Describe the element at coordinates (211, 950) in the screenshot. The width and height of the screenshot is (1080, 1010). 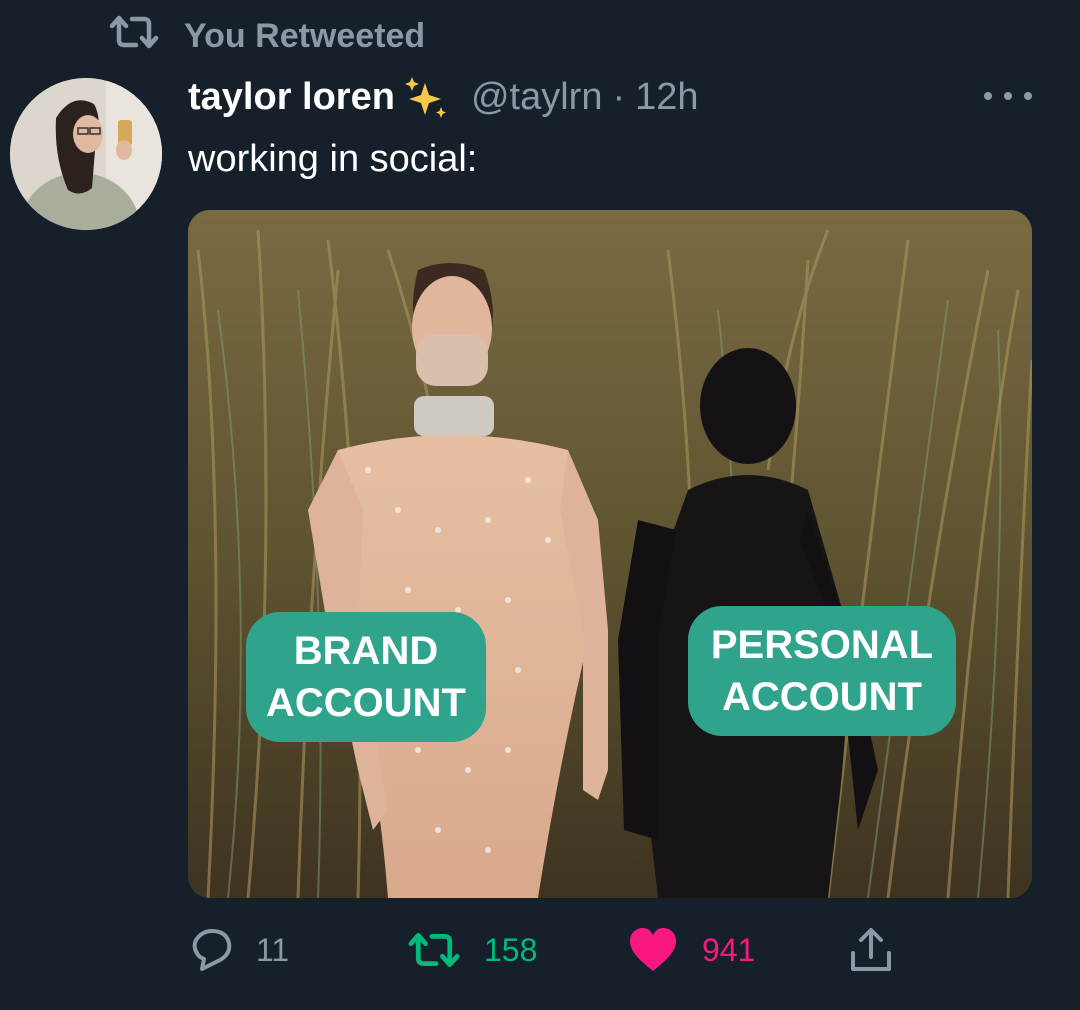
I see `reply-icon` at that location.